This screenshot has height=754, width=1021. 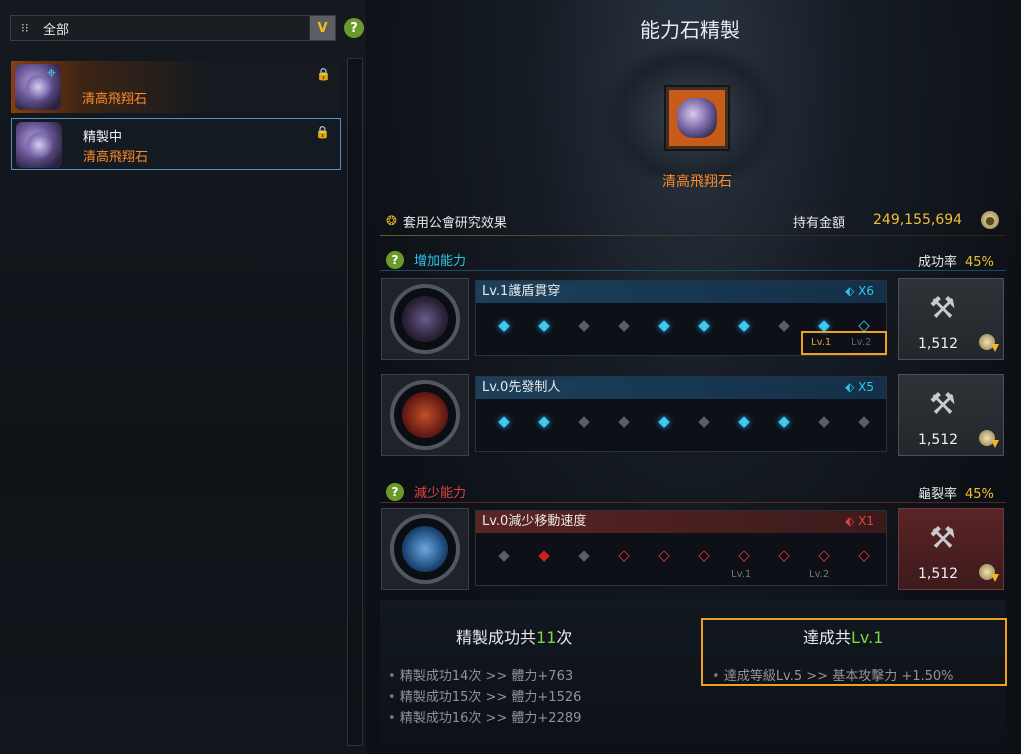 I want to click on success-bonus-item: 精製成功14次 >> 體力+763, so click(x=480, y=674).